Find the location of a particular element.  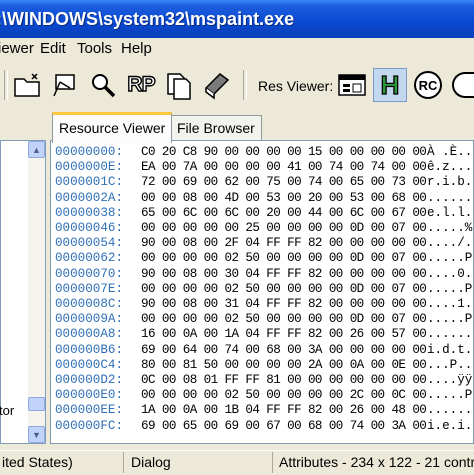

scroll-down-button: ▼ is located at coordinates (36, 434).